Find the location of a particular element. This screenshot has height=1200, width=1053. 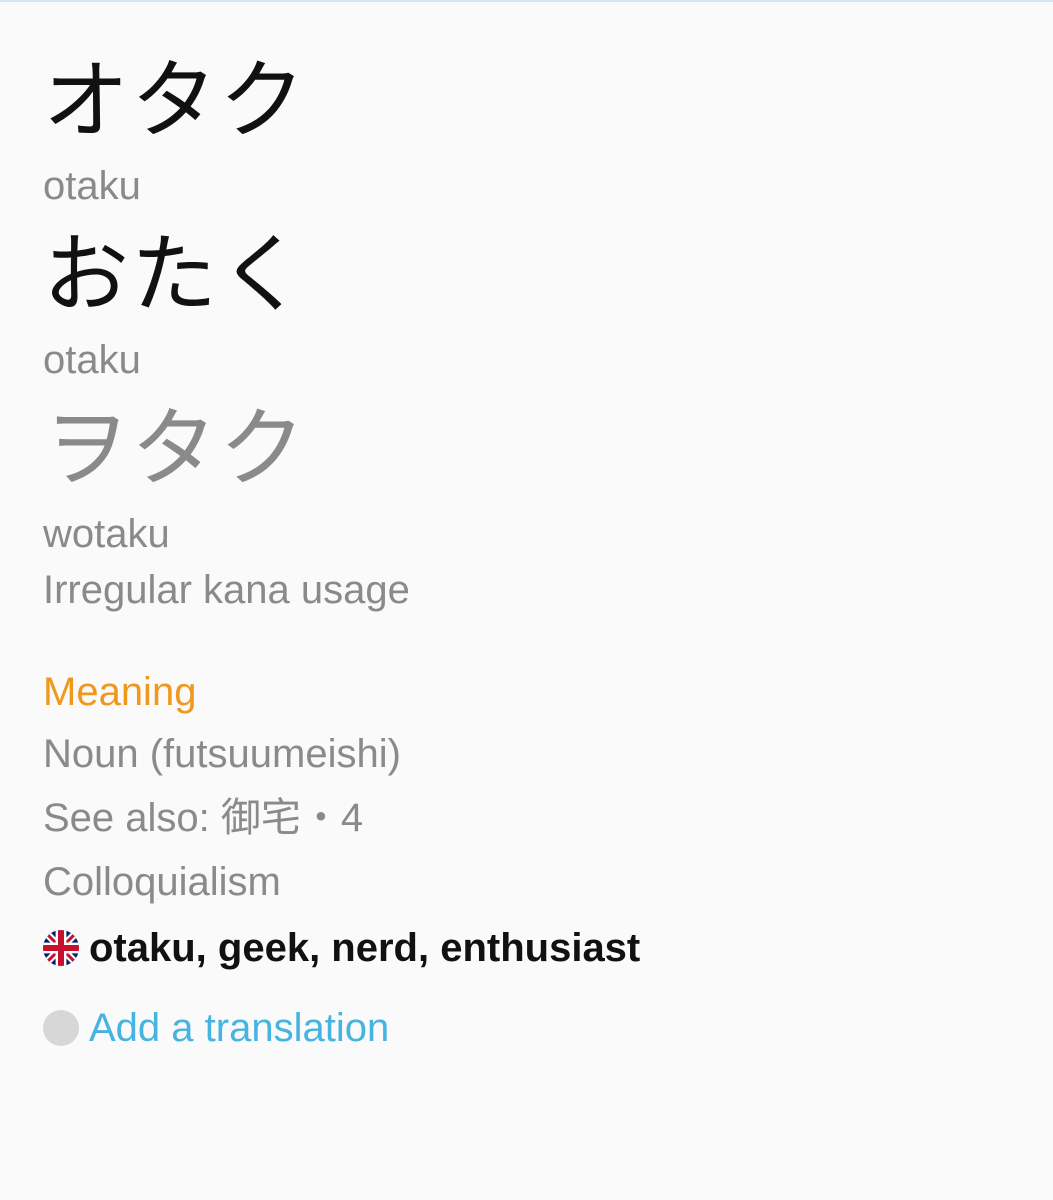

usage-note: Colloquialism is located at coordinates (162, 882).